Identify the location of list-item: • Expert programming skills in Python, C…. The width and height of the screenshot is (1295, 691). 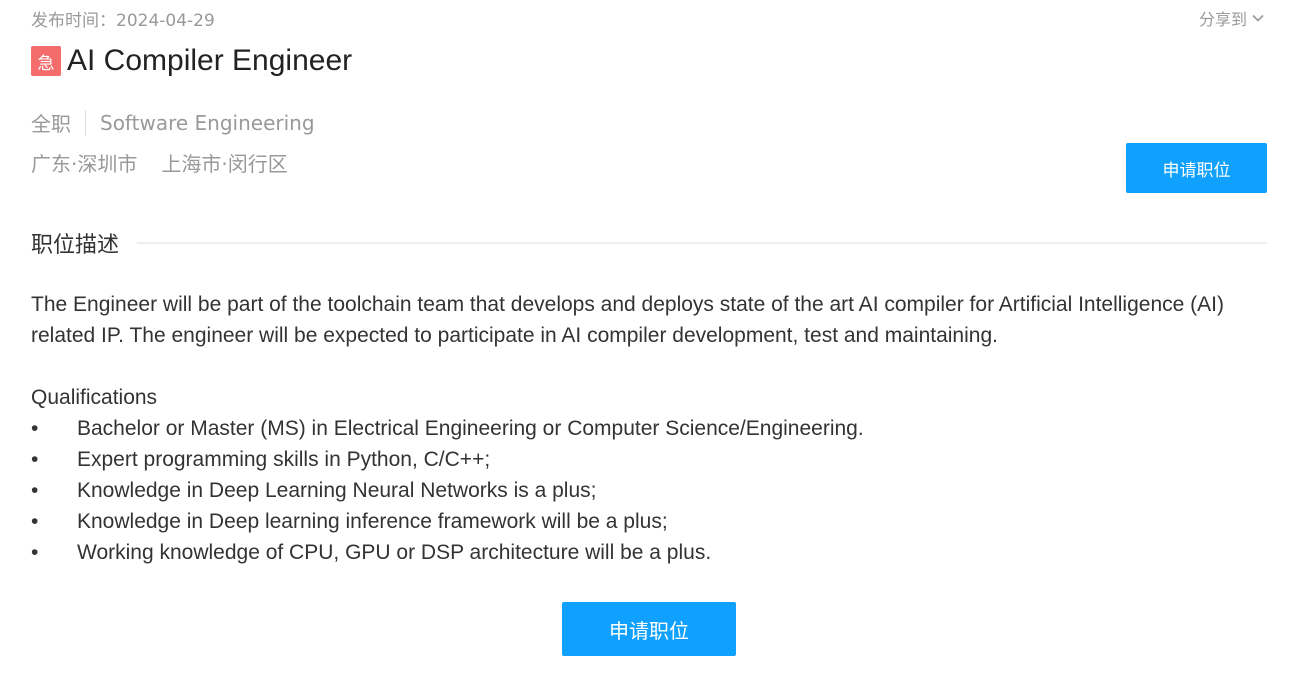
(651, 459).